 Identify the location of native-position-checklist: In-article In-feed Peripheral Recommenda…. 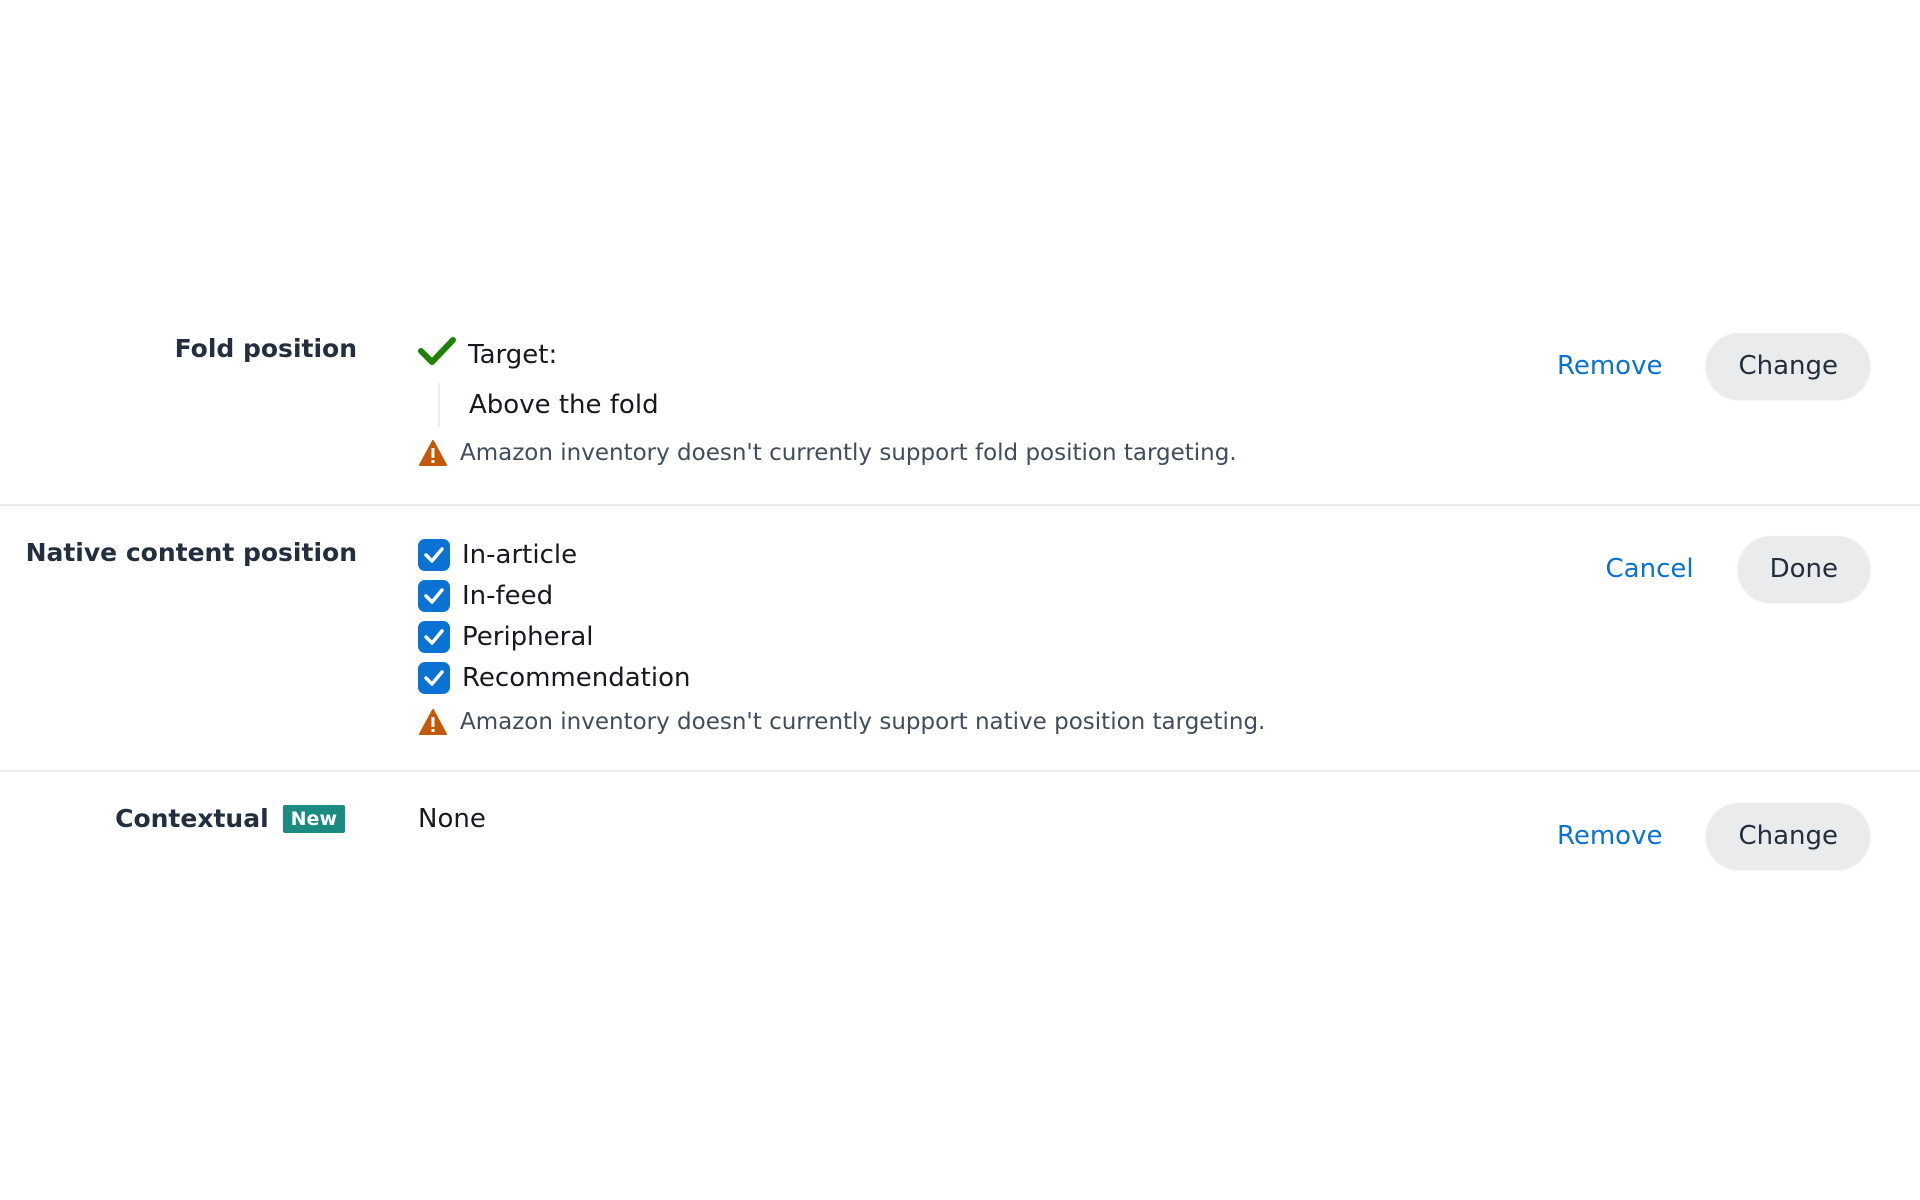
(841, 616).